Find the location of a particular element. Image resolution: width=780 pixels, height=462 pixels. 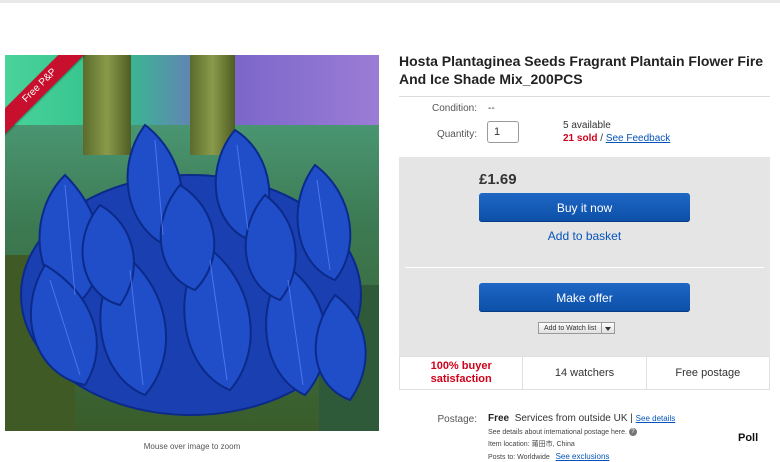

item-location: Item location: 莆田市, China is located at coordinates (531, 444).